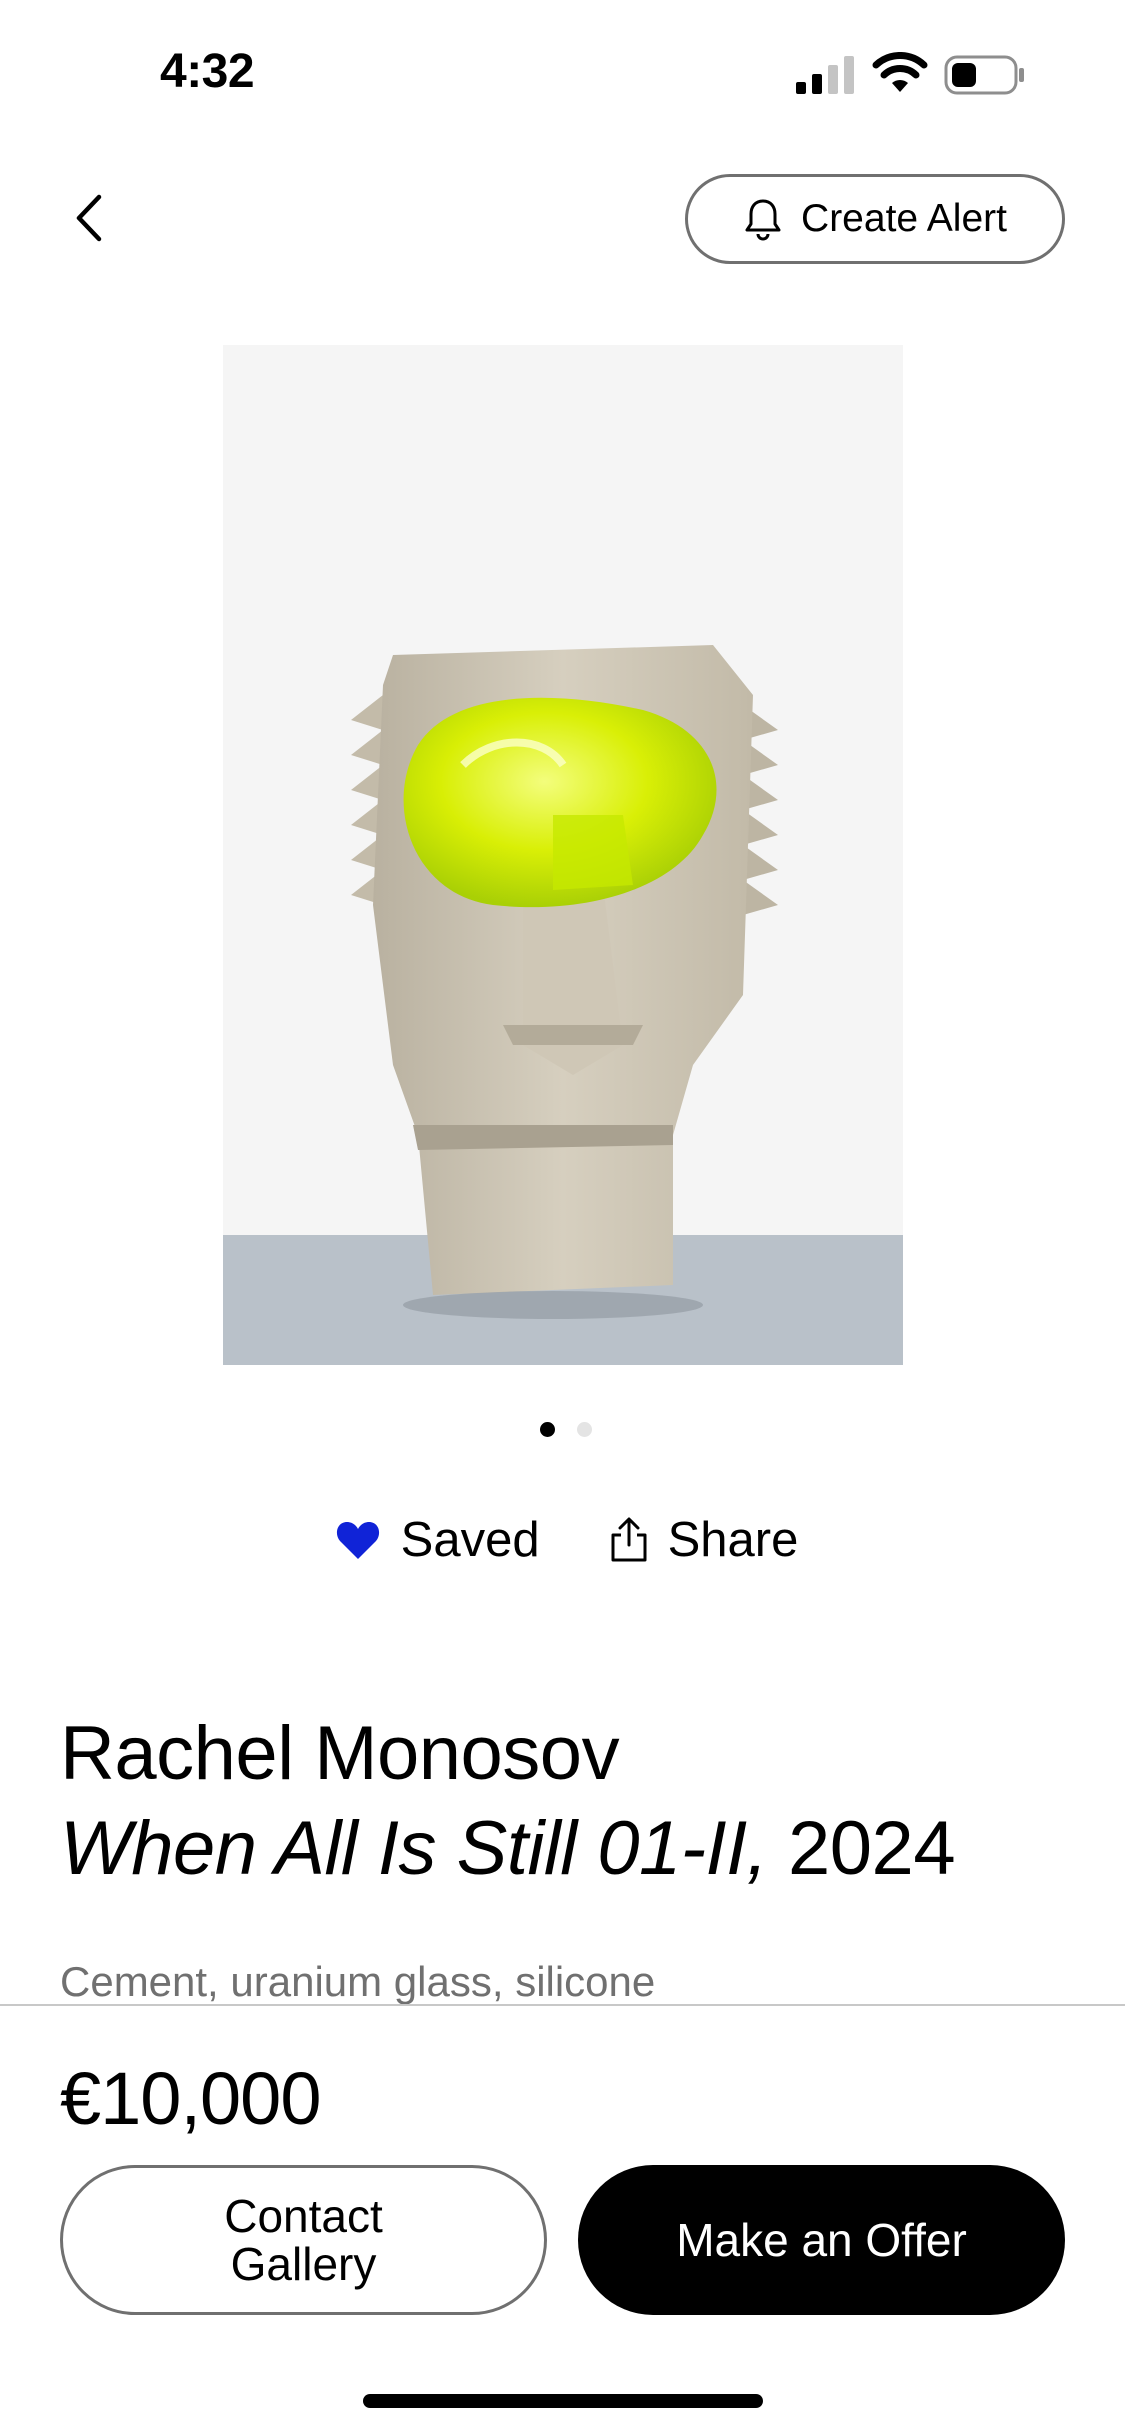  Describe the element at coordinates (984, 75) in the screenshot. I see `battery-icon` at that location.